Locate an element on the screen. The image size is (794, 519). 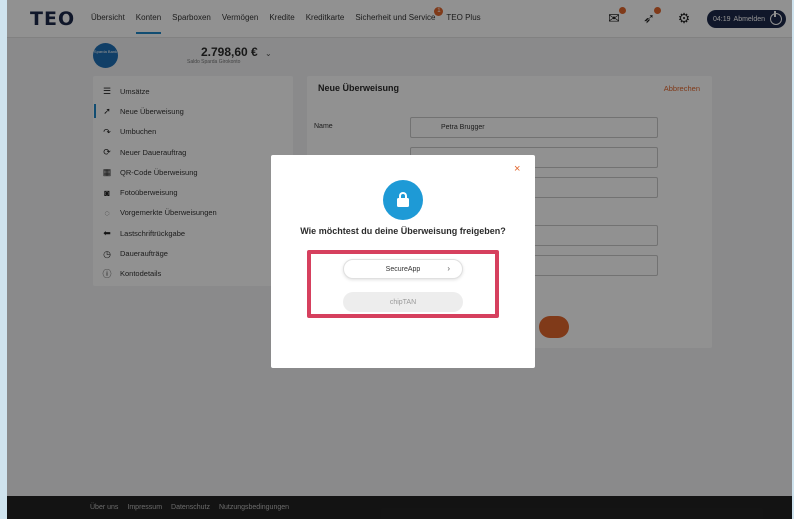
chiptan-button: chipTAN is located at coordinates (403, 302).